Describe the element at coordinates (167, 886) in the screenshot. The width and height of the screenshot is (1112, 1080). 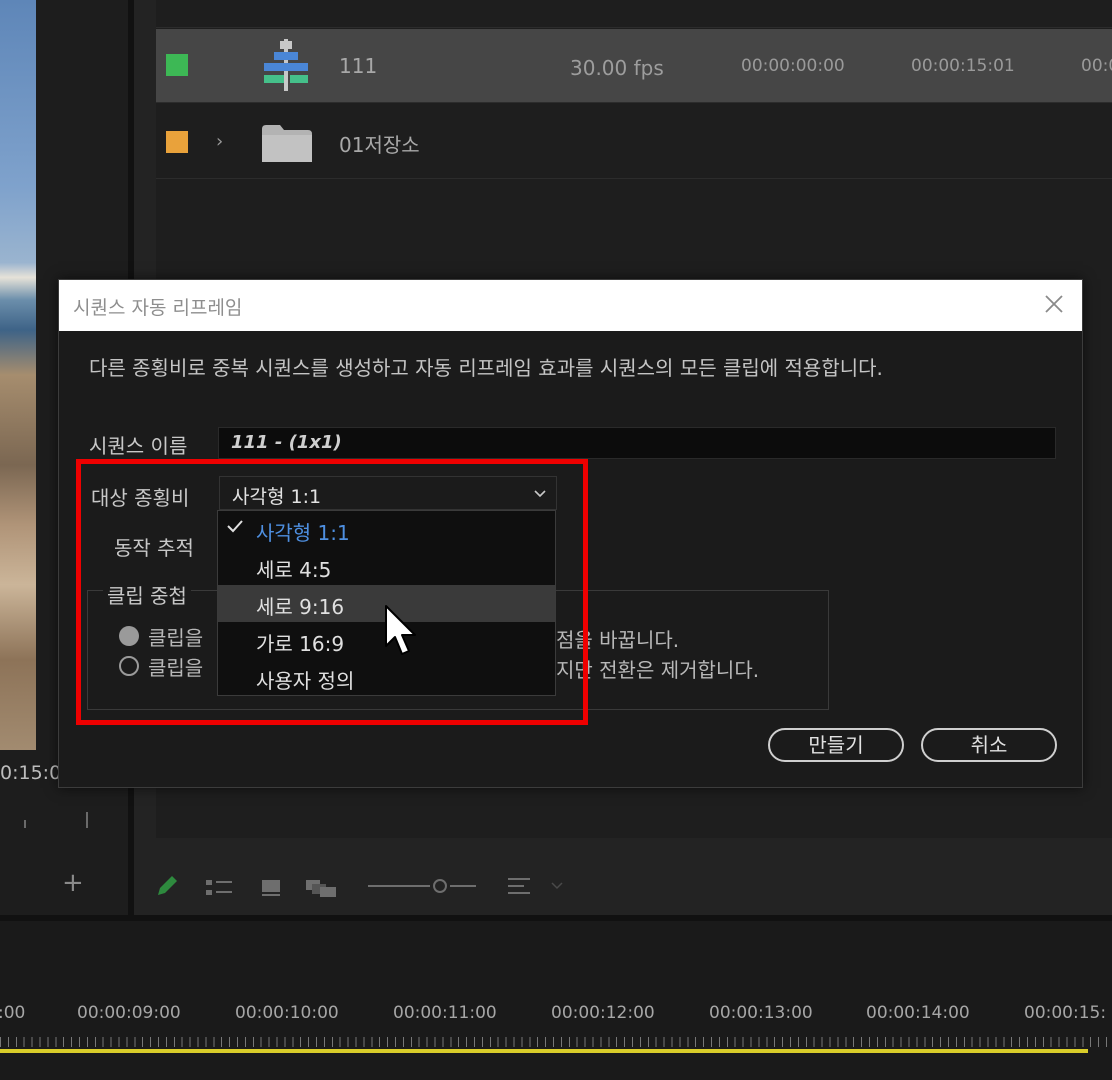
I see `pencil-icon` at that location.